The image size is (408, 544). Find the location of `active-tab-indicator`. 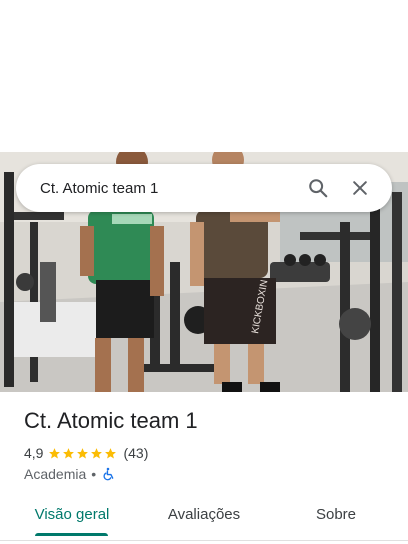

active-tab-indicator is located at coordinates (71, 534).